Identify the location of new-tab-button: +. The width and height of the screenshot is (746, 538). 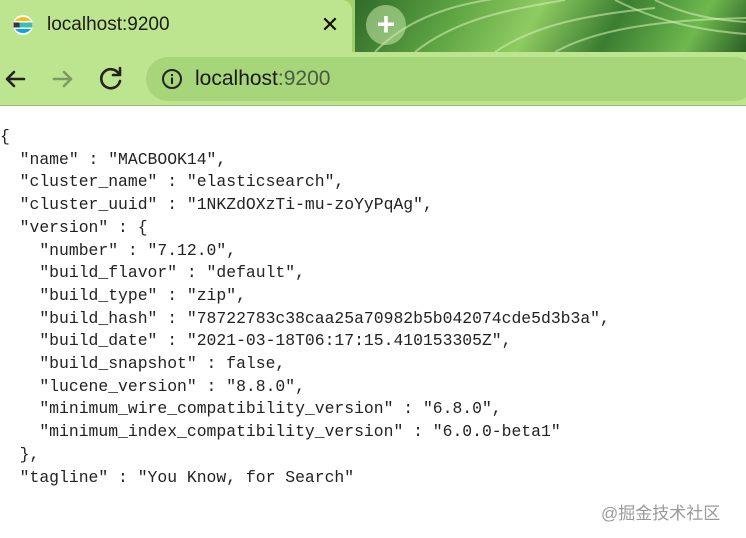
(386, 25).